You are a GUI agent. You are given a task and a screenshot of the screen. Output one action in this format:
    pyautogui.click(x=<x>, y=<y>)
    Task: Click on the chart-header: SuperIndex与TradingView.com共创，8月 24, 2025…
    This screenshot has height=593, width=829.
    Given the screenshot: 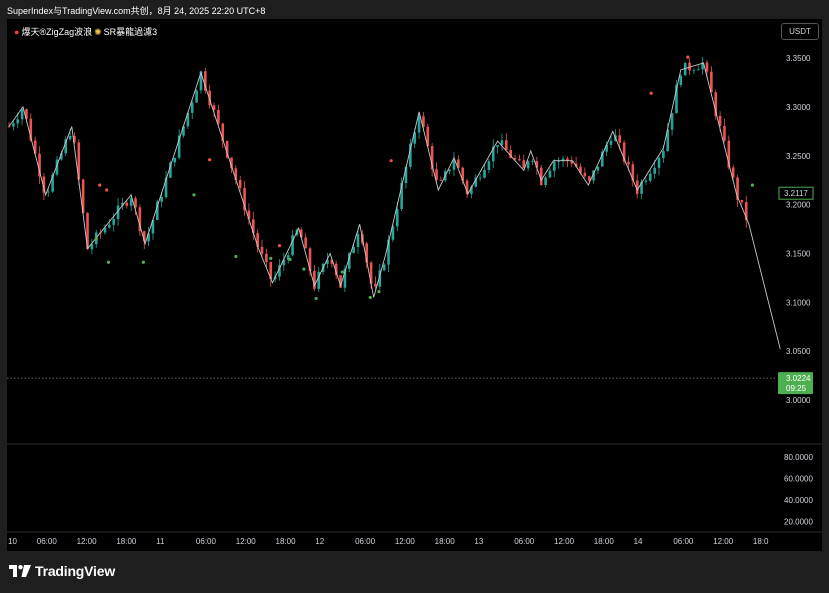 What is the action you would take?
    pyautogui.click(x=414, y=9)
    